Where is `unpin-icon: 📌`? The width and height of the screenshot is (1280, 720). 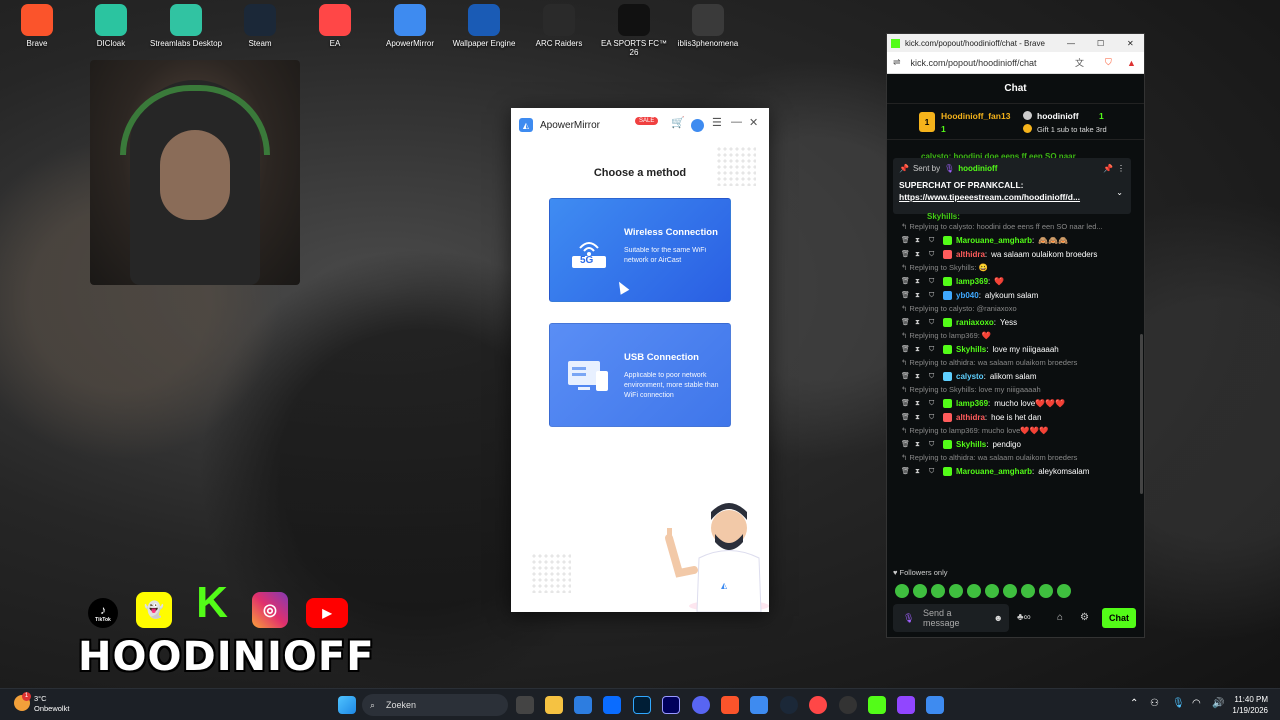
unpin-icon: 📌 is located at coordinates (1108, 168).